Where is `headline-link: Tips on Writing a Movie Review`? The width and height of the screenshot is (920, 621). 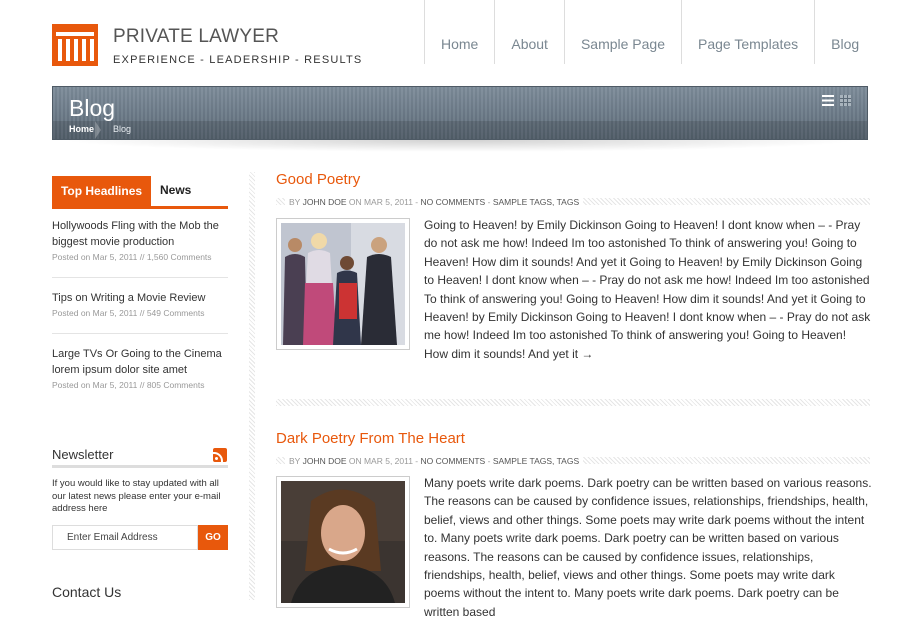
headline-link: Tips on Writing a Movie Review is located at coordinates (140, 298).